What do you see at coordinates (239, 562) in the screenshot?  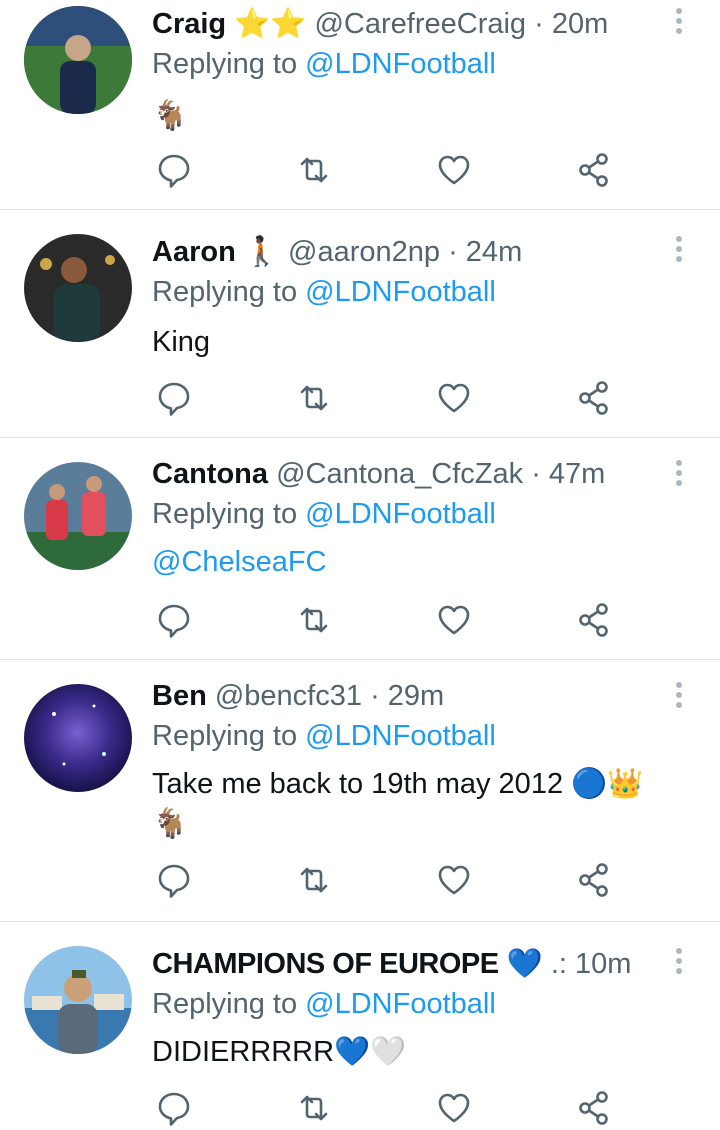 I see `tweet-mention-link: @ChelseaFC` at bounding box center [239, 562].